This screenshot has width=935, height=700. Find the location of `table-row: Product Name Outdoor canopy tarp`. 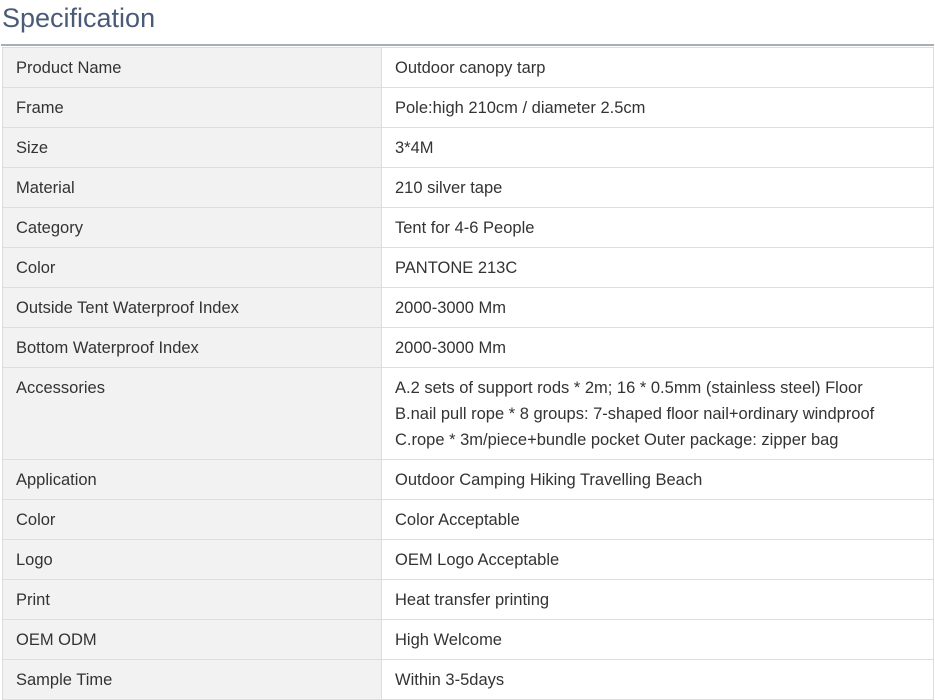

table-row: Product Name Outdoor canopy tarp is located at coordinates (468, 67).